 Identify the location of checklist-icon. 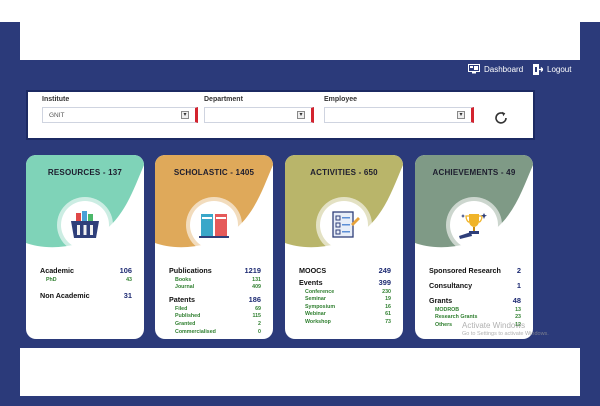
(346, 224).